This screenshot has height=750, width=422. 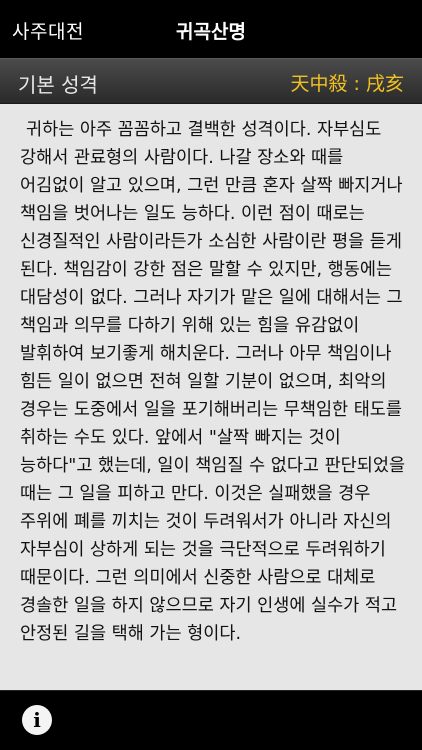 I want to click on page-title: 귀곡산명, so click(x=211, y=32).